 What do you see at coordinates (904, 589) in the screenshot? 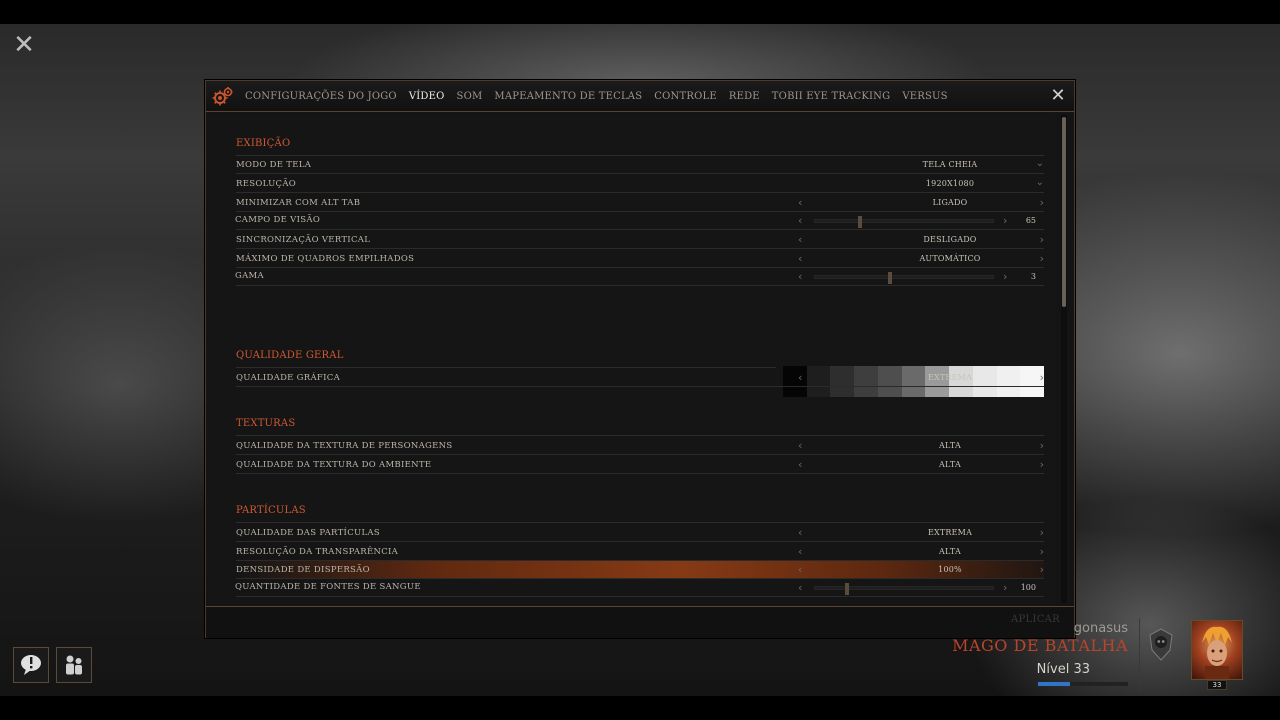
I see `blood-slider` at bounding box center [904, 589].